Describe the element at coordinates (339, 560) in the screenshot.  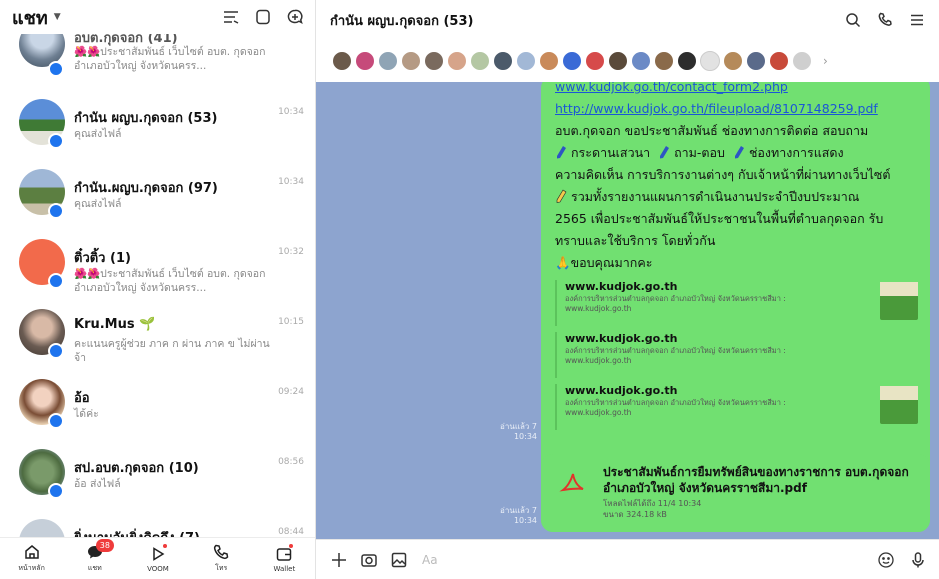
I see `plus-icon` at that location.